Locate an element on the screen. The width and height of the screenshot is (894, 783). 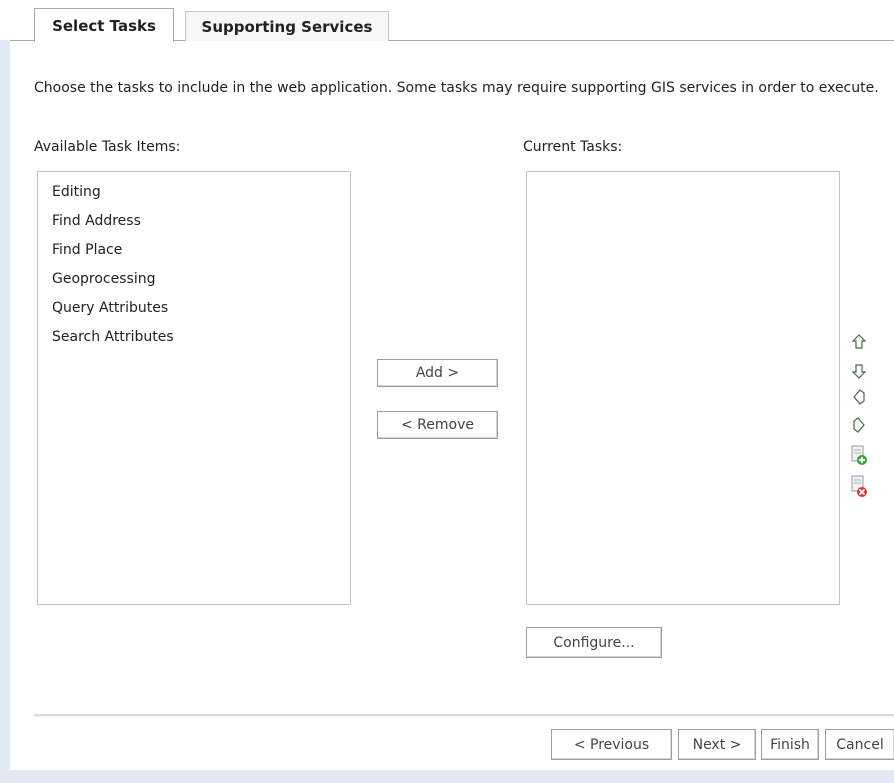
tab-label: Select Tasks is located at coordinates (104, 25).